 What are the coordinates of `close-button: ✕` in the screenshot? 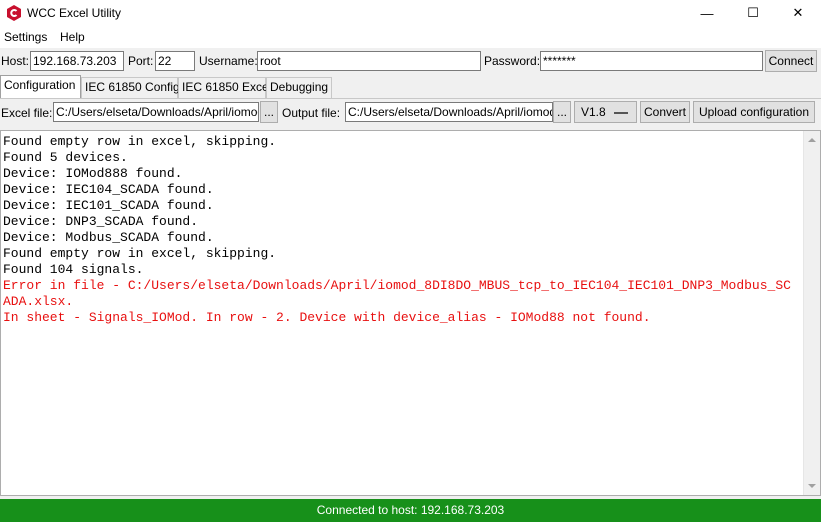 It's located at (798, 13).